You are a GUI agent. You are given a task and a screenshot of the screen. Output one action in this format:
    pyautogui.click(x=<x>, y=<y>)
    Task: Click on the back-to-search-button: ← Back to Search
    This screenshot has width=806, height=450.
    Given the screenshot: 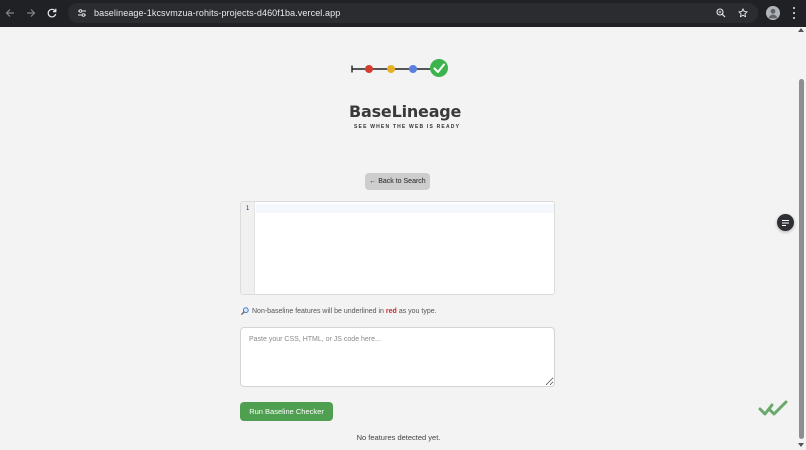 What is the action you would take?
    pyautogui.click(x=397, y=181)
    